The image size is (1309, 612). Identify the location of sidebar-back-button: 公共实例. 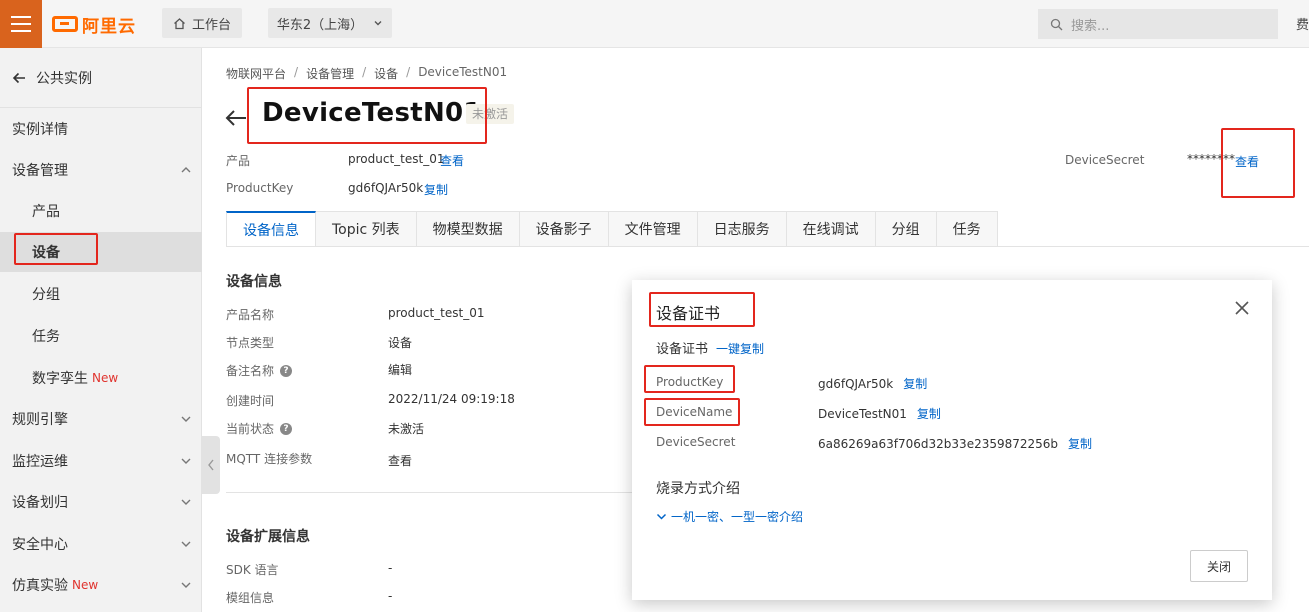
(100, 78).